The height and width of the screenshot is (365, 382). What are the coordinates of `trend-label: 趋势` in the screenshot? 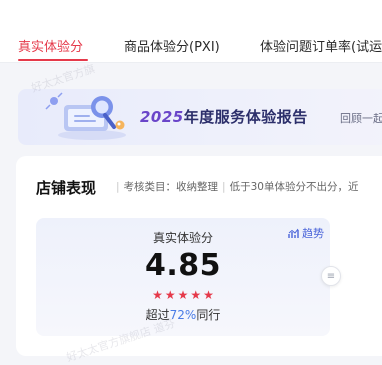 It's located at (313, 233).